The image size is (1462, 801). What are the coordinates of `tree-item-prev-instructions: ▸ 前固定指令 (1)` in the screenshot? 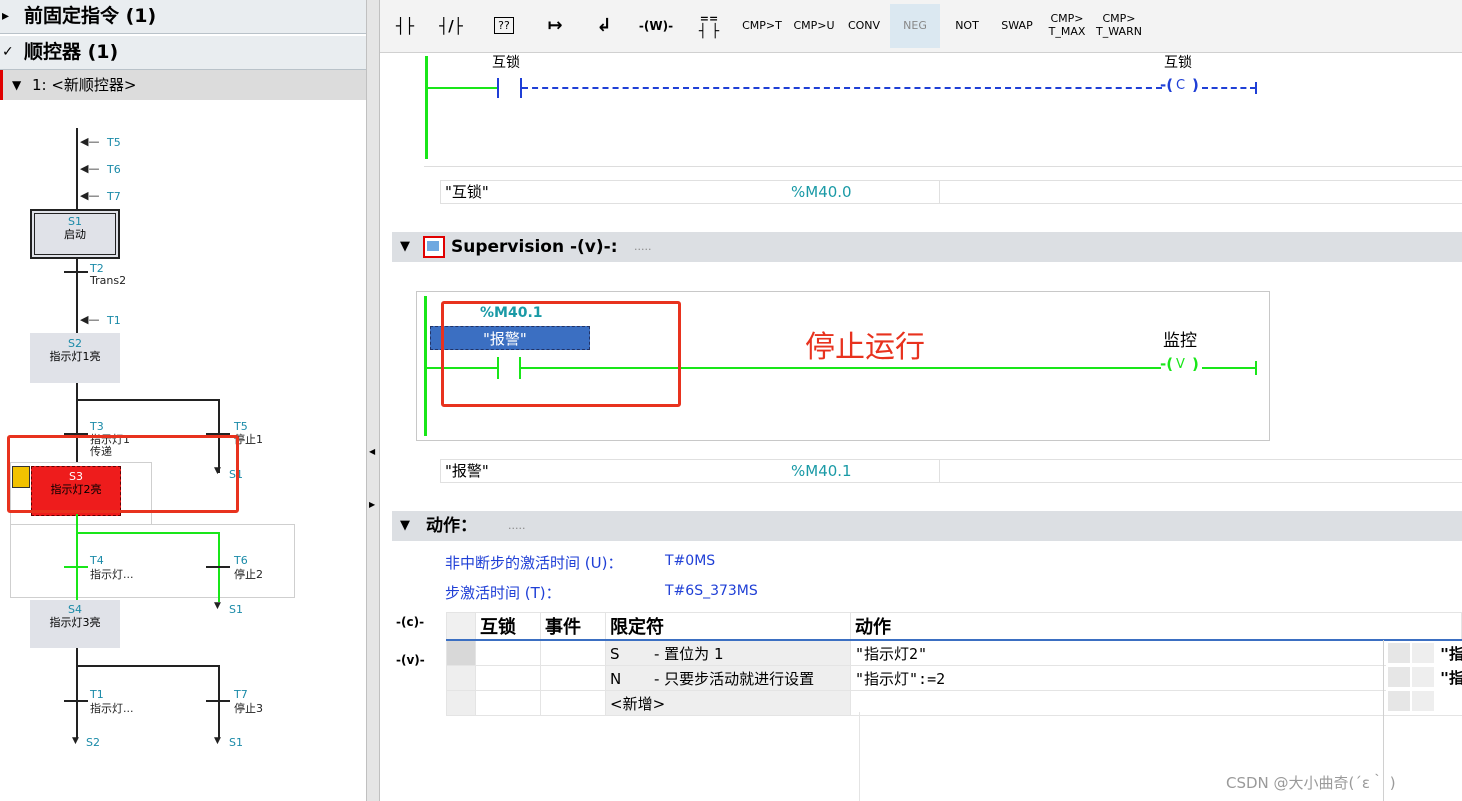 It's located at (183, 17).